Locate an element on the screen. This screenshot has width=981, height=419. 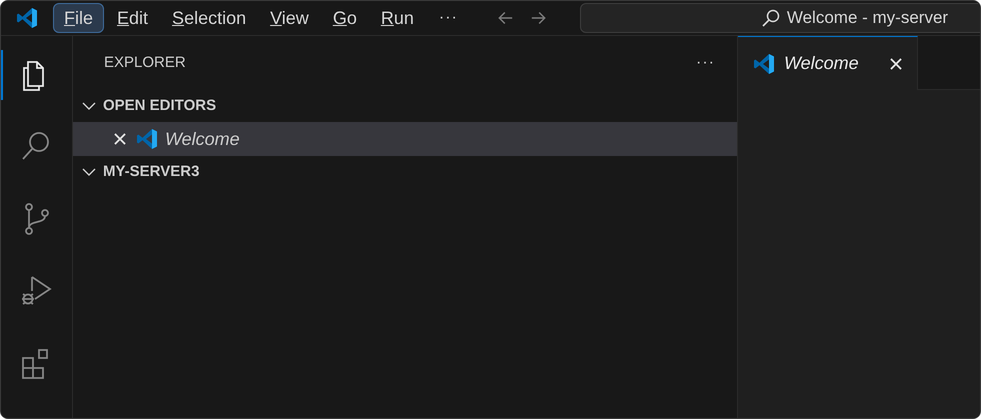
command-center-search: Welcome - my-server is located at coordinates (780, 18).